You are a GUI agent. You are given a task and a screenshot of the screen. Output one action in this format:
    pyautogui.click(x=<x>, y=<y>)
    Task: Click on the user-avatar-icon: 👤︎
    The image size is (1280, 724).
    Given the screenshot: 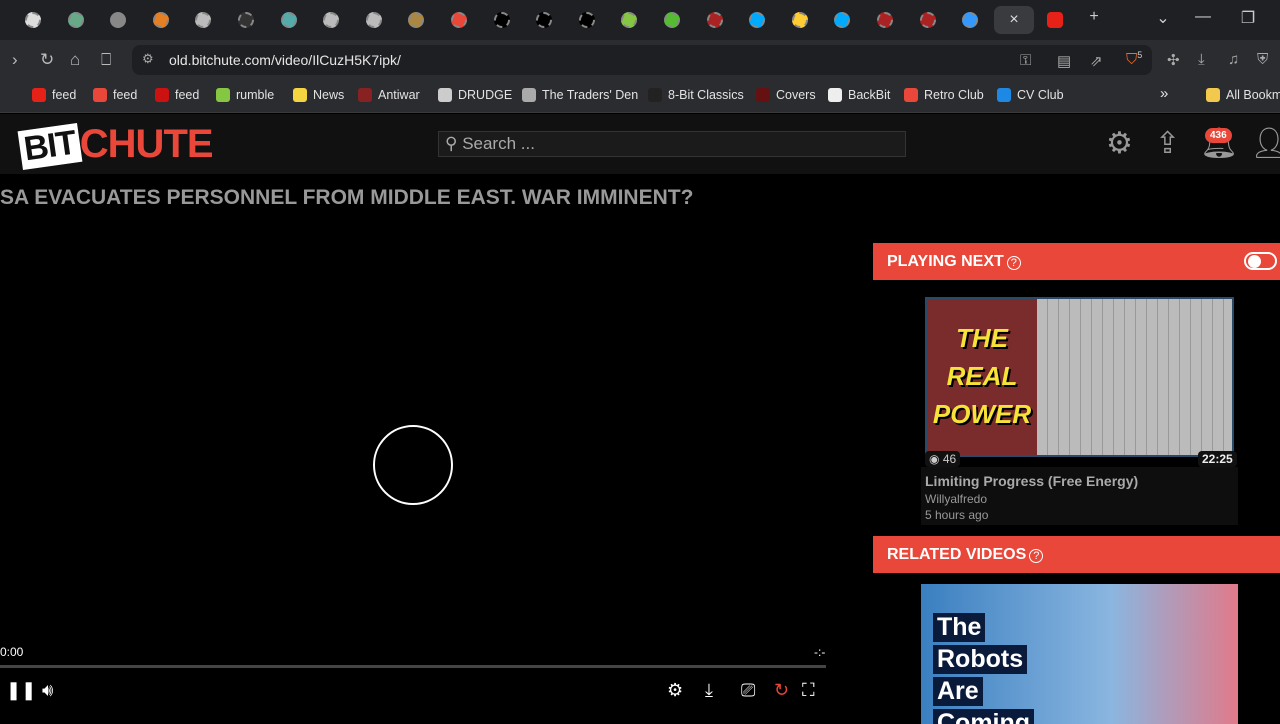 What is the action you would take?
    pyautogui.click(x=1265, y=143)
    